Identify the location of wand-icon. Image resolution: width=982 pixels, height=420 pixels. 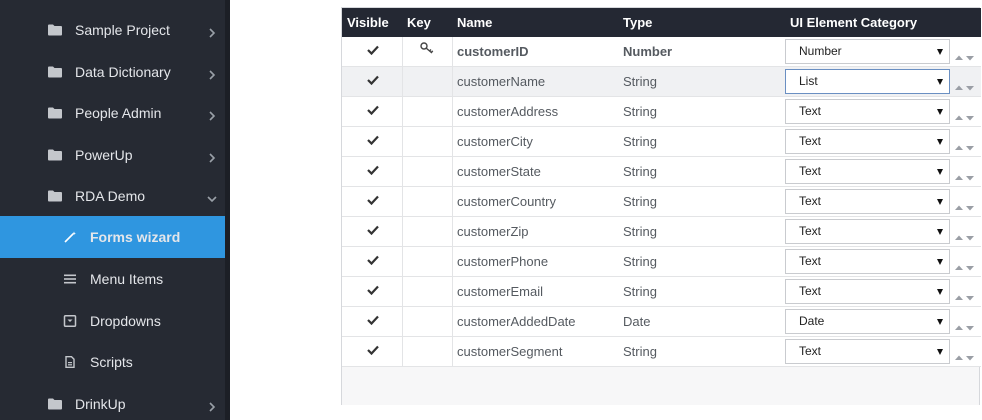
(70, 237).